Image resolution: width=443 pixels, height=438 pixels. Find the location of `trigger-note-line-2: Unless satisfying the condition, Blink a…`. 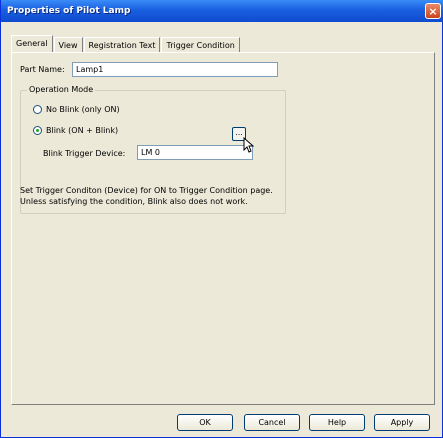

trigger-note-line-2: Unless satisfying the condition, Blink a… is located at coordinates (134, 201).